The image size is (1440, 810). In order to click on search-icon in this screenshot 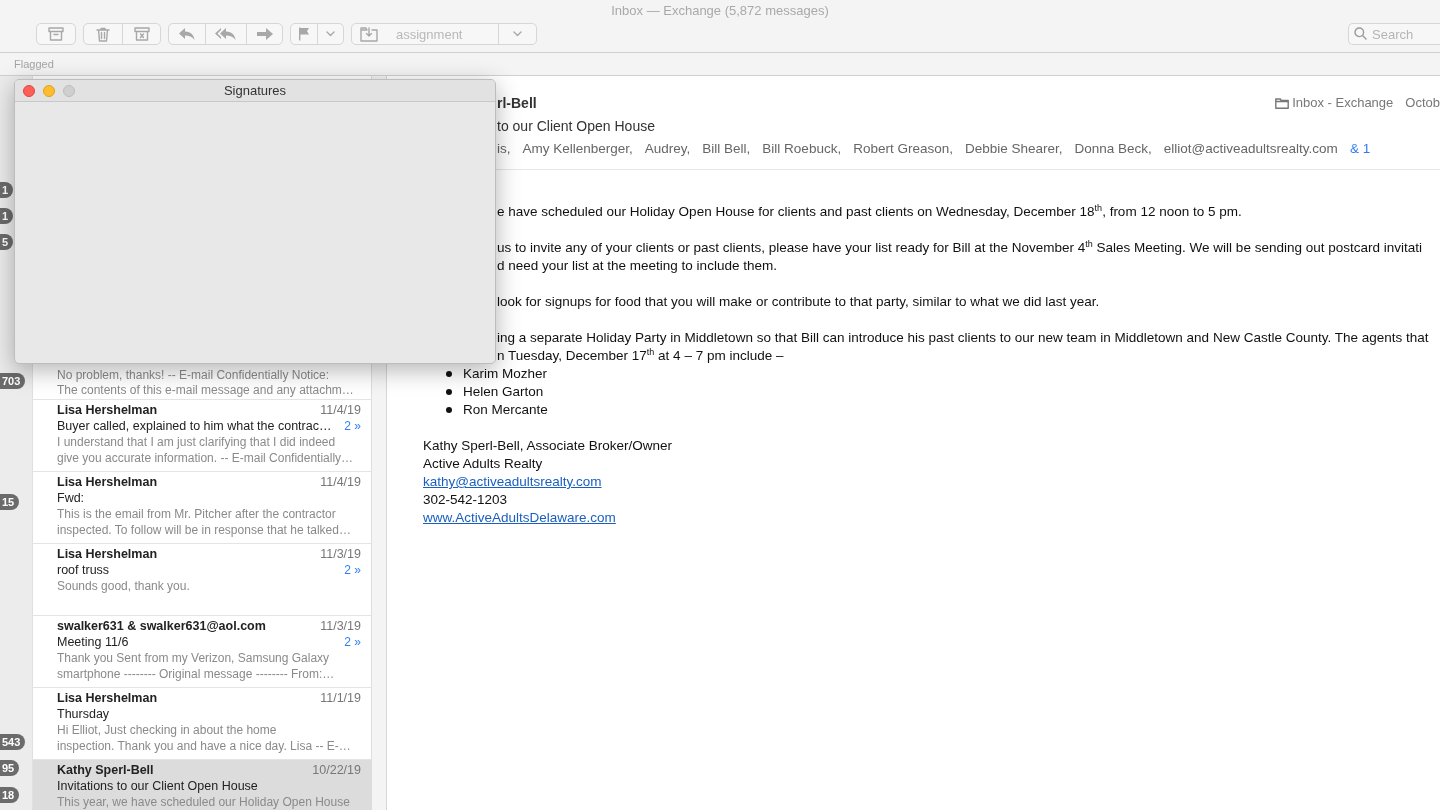, I will do `click(1360, 33)`.